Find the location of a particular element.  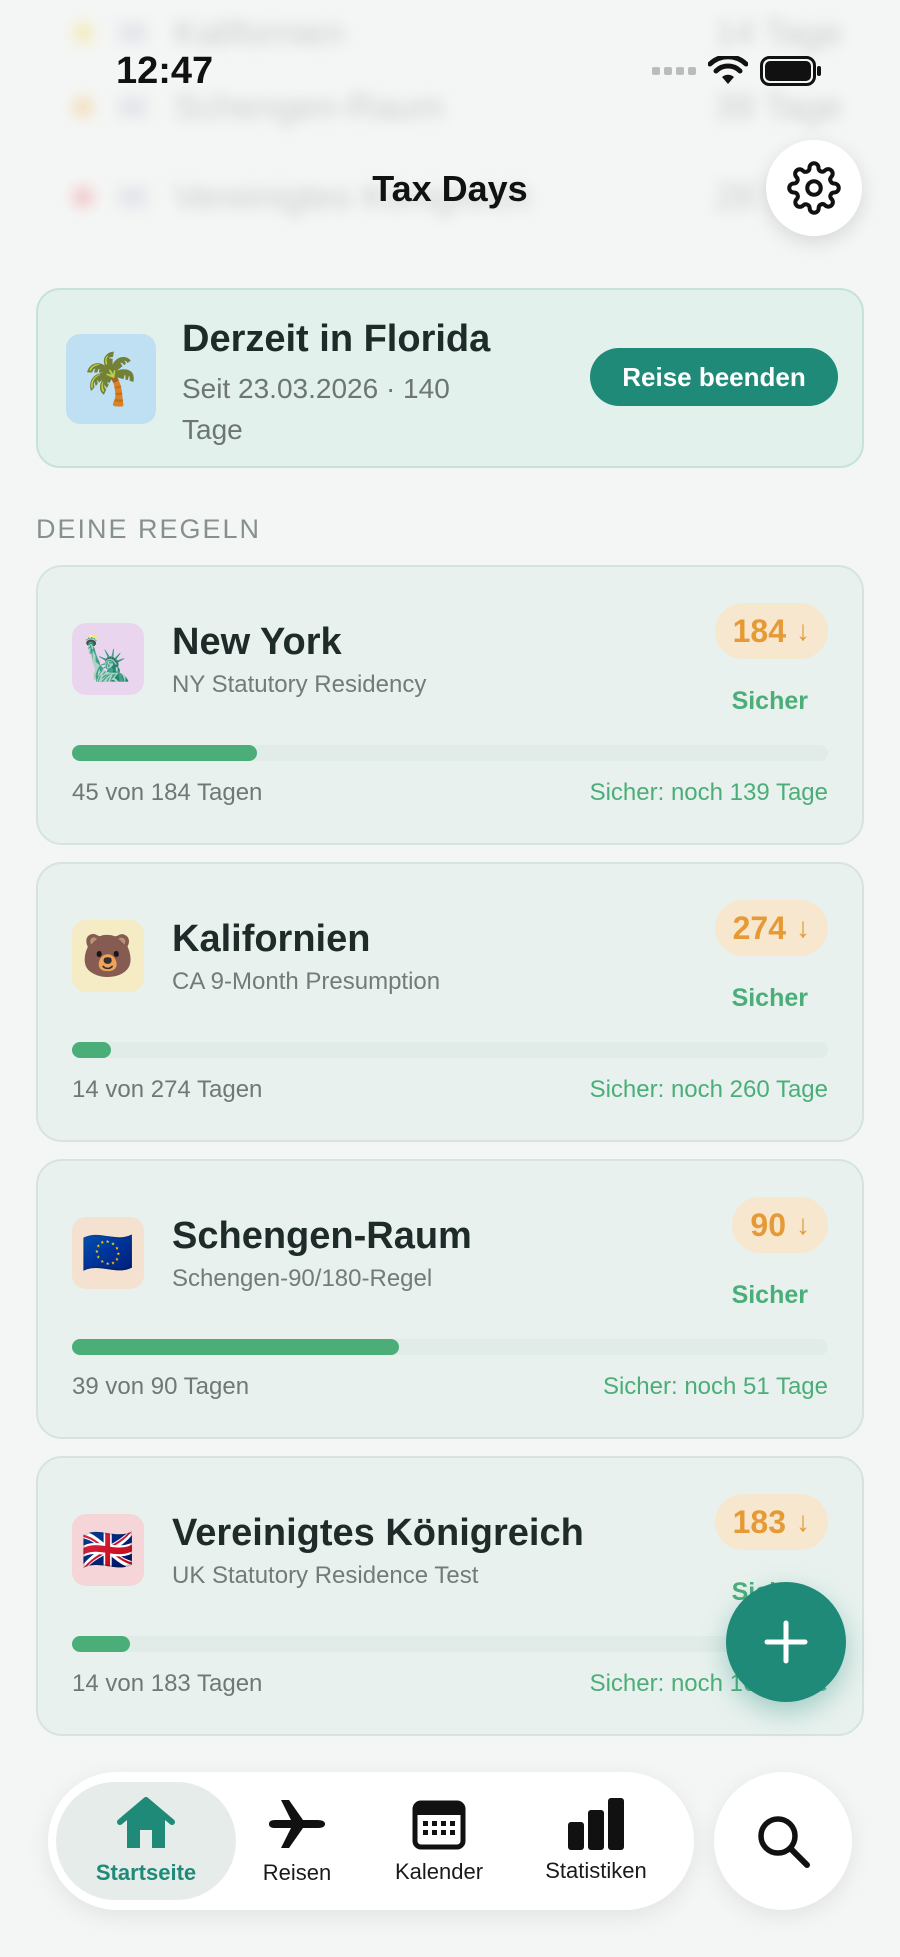

status-icons is located at coordinates (737, 71).